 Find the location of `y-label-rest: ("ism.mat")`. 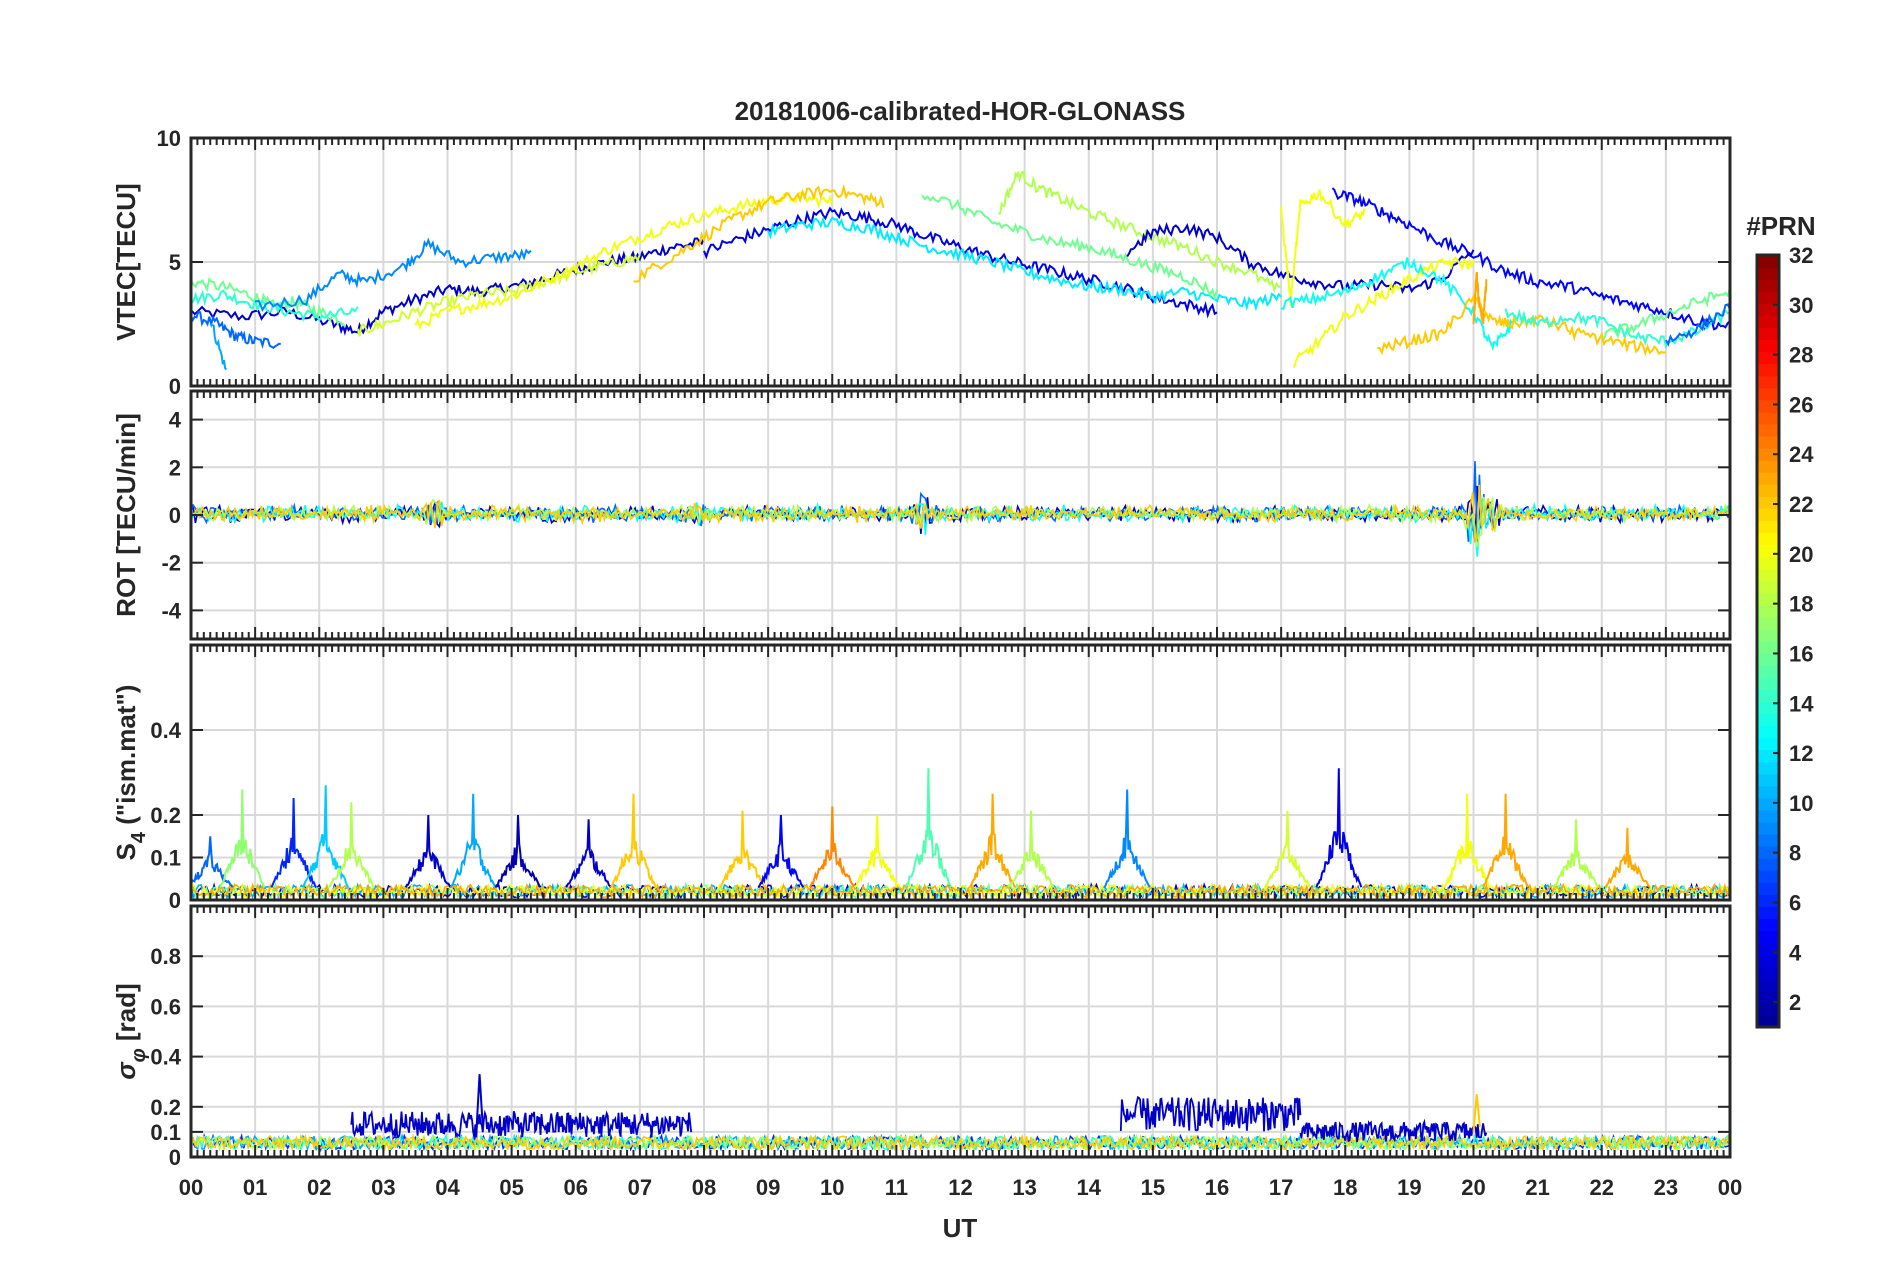

y-label-rest: ("ism.mat") is located at coordinates (126, 758).